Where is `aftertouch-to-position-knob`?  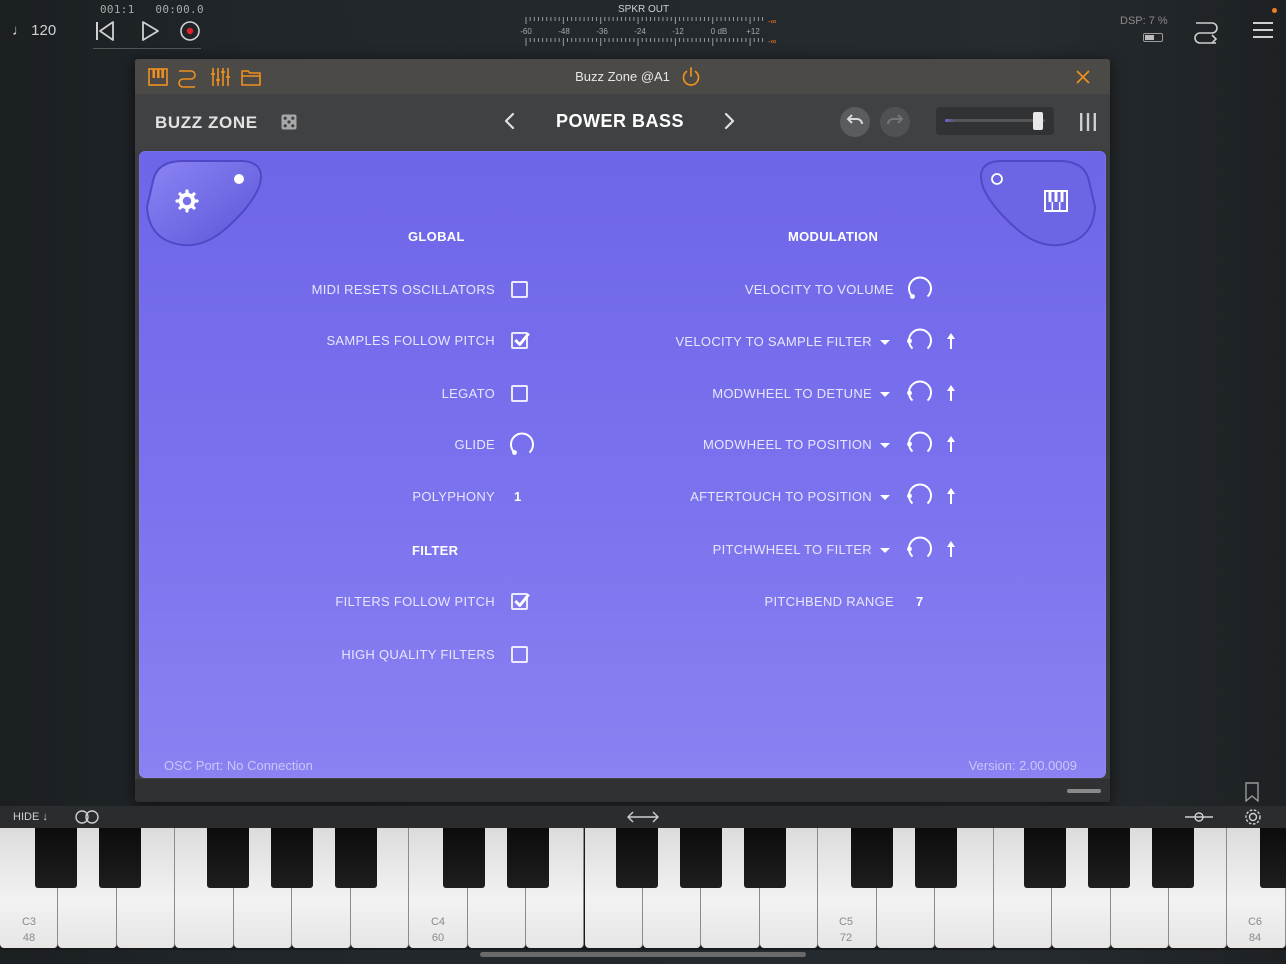 aftertouch-to-position-knob is located at coordinates (920, 496).